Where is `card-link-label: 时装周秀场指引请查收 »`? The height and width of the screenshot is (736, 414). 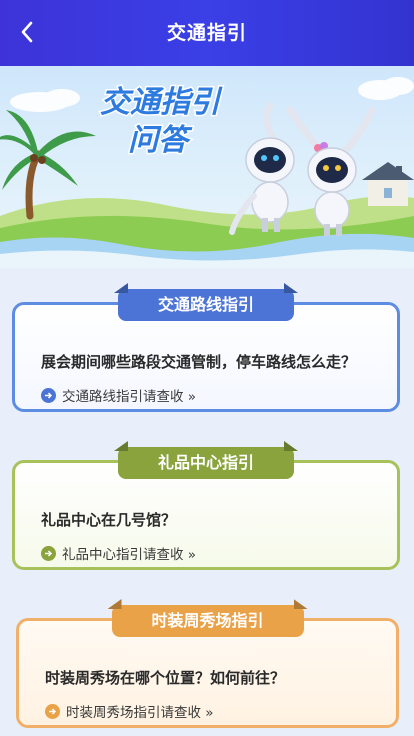
card-link-label: 时装周秀场指引请查收 » is located at coordinates (140, 713).